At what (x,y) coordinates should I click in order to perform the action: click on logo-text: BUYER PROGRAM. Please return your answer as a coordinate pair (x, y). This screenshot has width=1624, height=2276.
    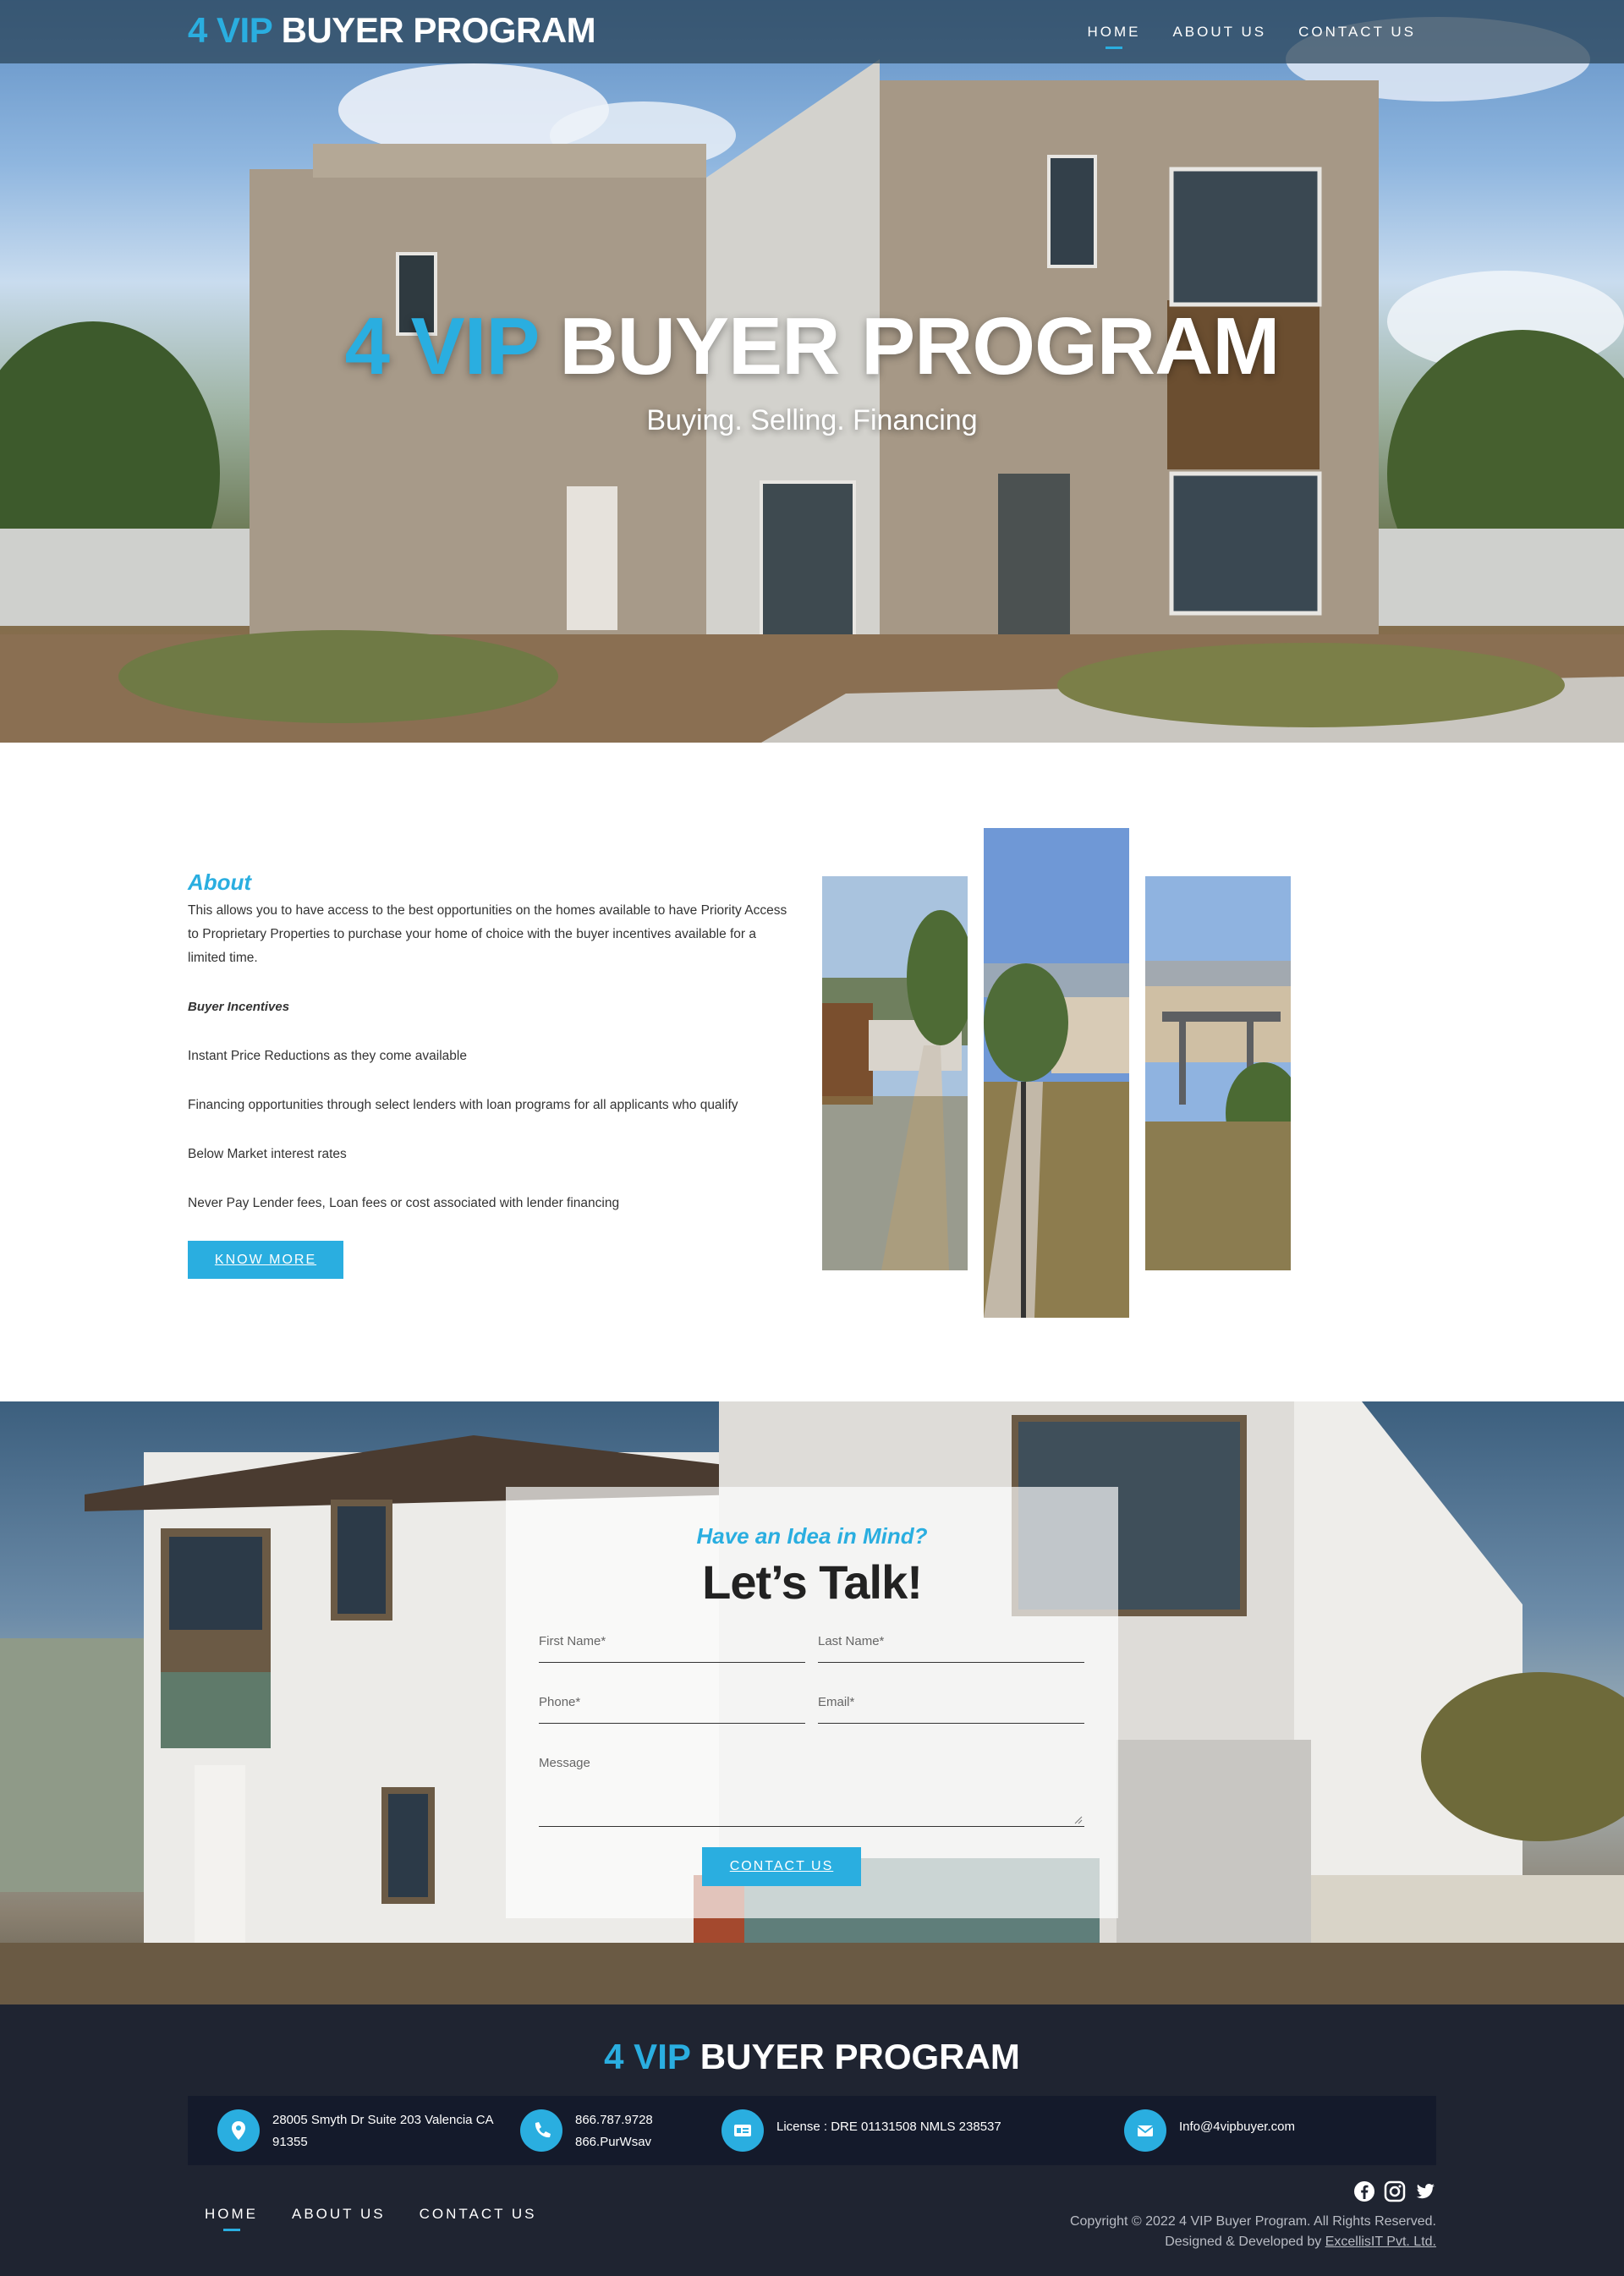
    Looking at the image, I should click on (439, 30).